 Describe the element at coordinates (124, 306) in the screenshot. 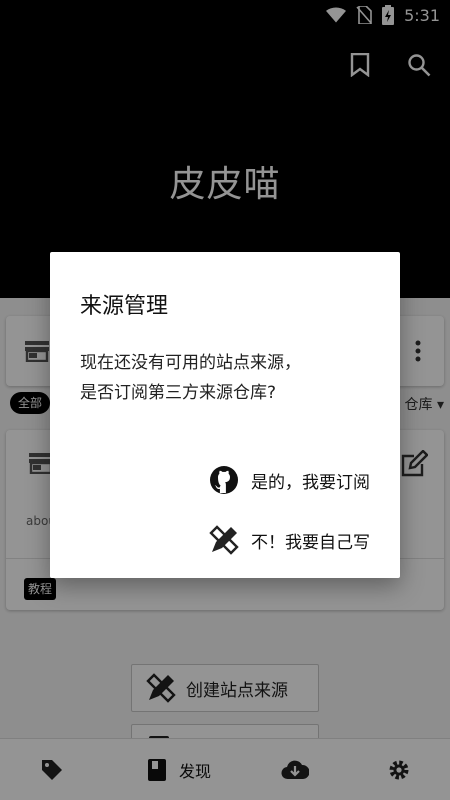

I see `dialog-title: 来源管理` at that location.